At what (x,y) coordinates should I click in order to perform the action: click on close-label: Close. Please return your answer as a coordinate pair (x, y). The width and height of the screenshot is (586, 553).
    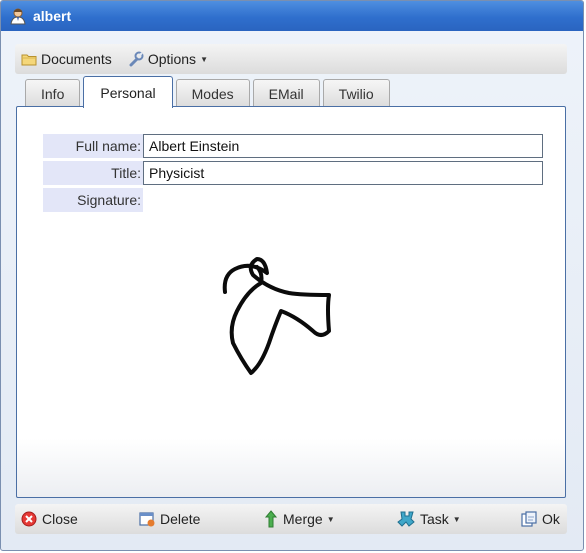
    Looking at the image, I should click on (60, 519).